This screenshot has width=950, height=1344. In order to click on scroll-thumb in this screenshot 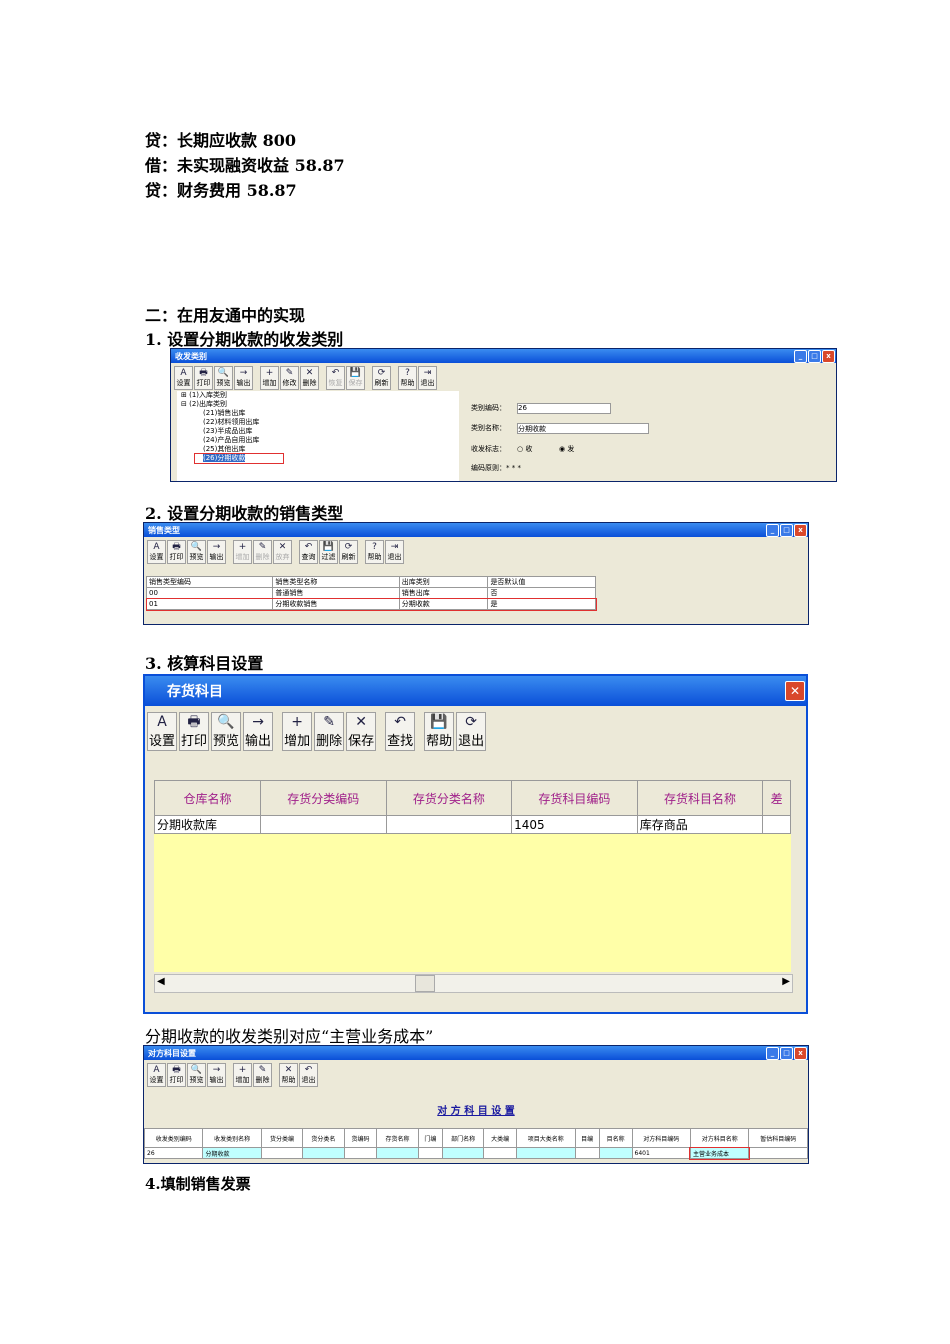, I will do `click(425, 983)`.